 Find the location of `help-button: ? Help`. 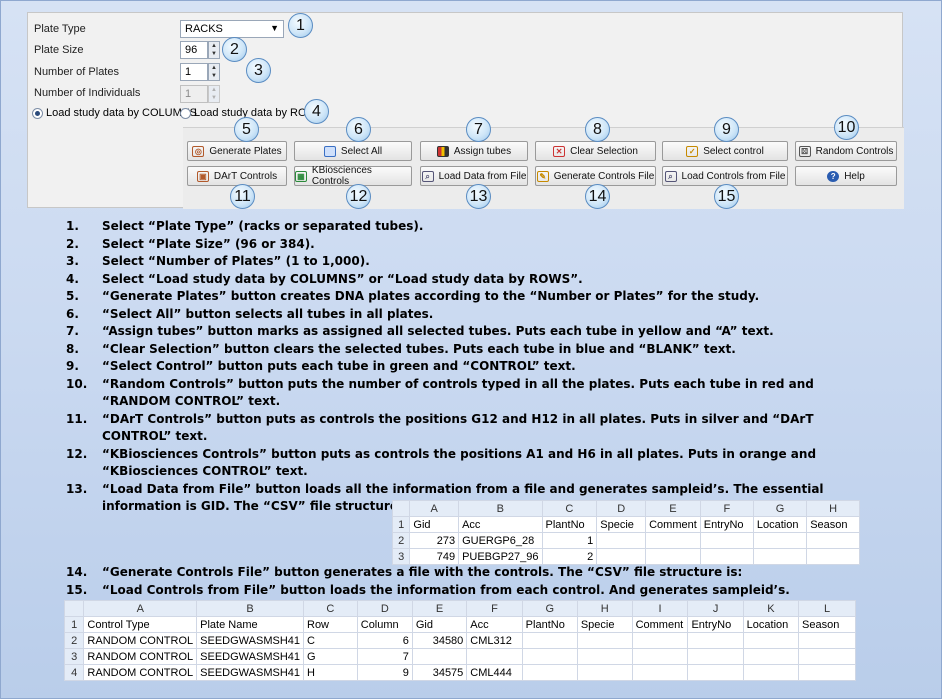

help-button: ? Help is located at coordinates (846, 176).